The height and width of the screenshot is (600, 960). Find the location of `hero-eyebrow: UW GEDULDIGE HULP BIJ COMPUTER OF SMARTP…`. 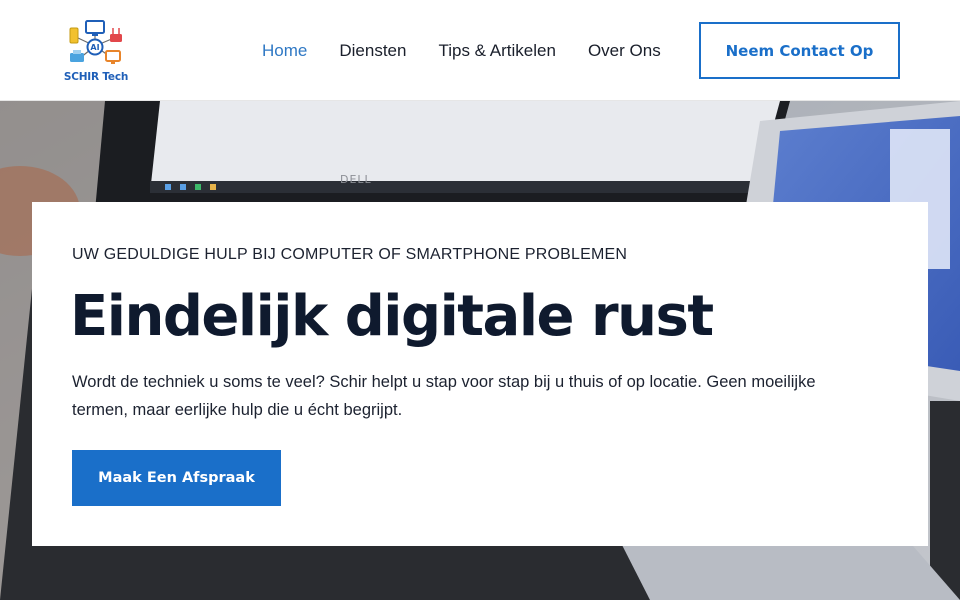

hero-eyebrow: UW GEDULDIGE HULP BIJ COMPUTER OF SMARTP… is located at coordinates (350, 254).